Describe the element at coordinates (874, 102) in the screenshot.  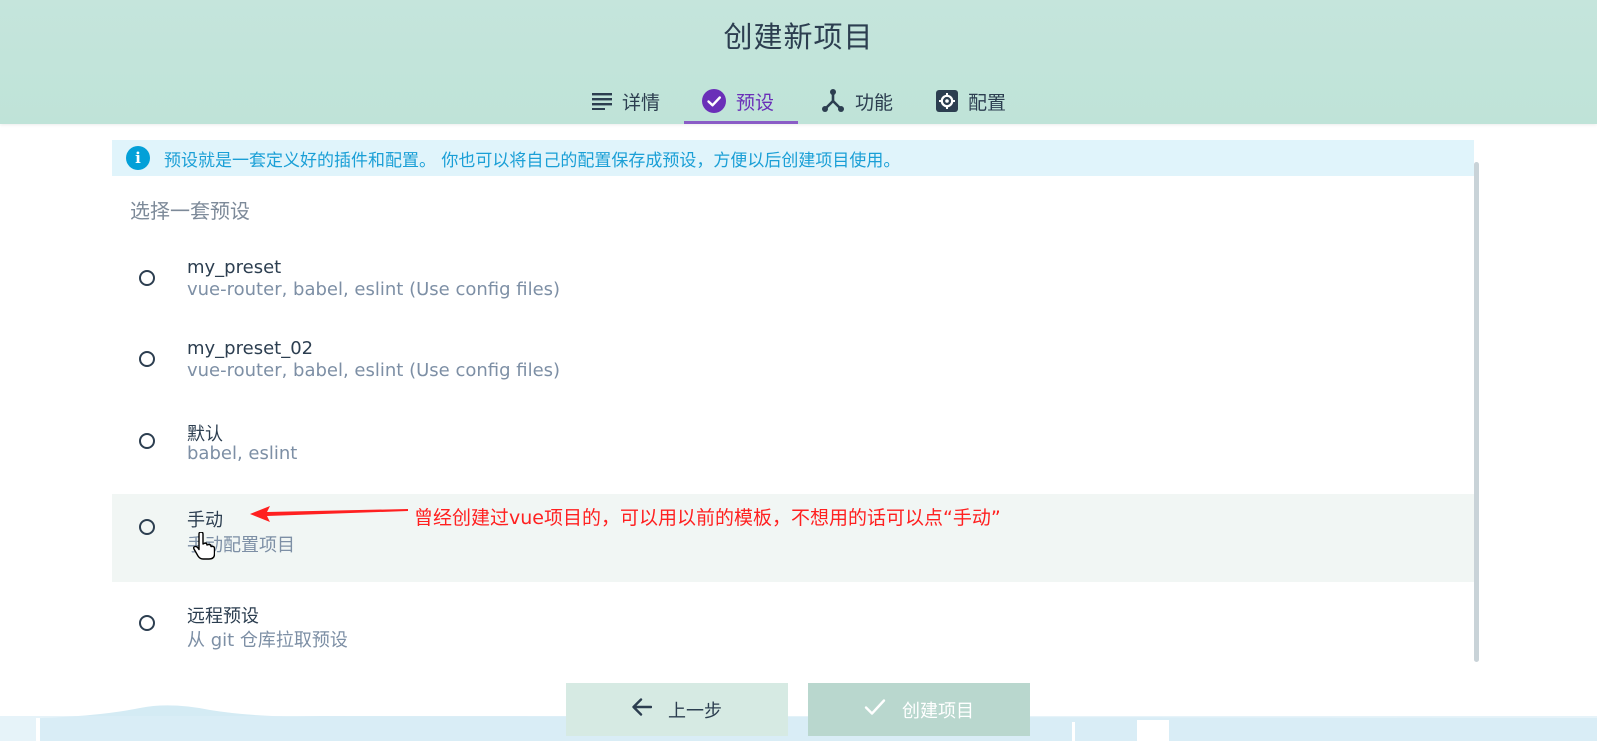
I see `tab-label: 功能` at that location.